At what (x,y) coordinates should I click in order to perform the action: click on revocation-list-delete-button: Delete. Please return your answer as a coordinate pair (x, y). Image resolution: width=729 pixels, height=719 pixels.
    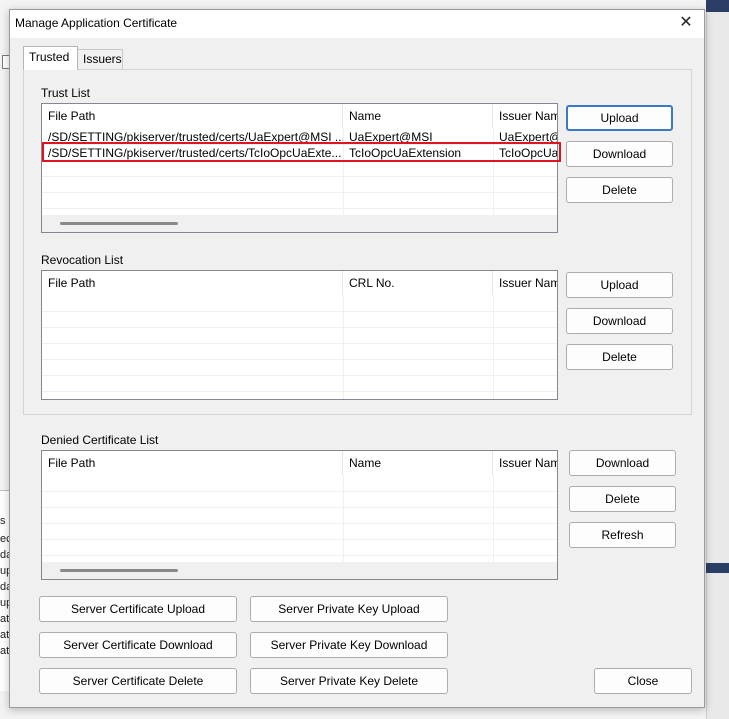
    Looking at the image, I should click on (619, 357).